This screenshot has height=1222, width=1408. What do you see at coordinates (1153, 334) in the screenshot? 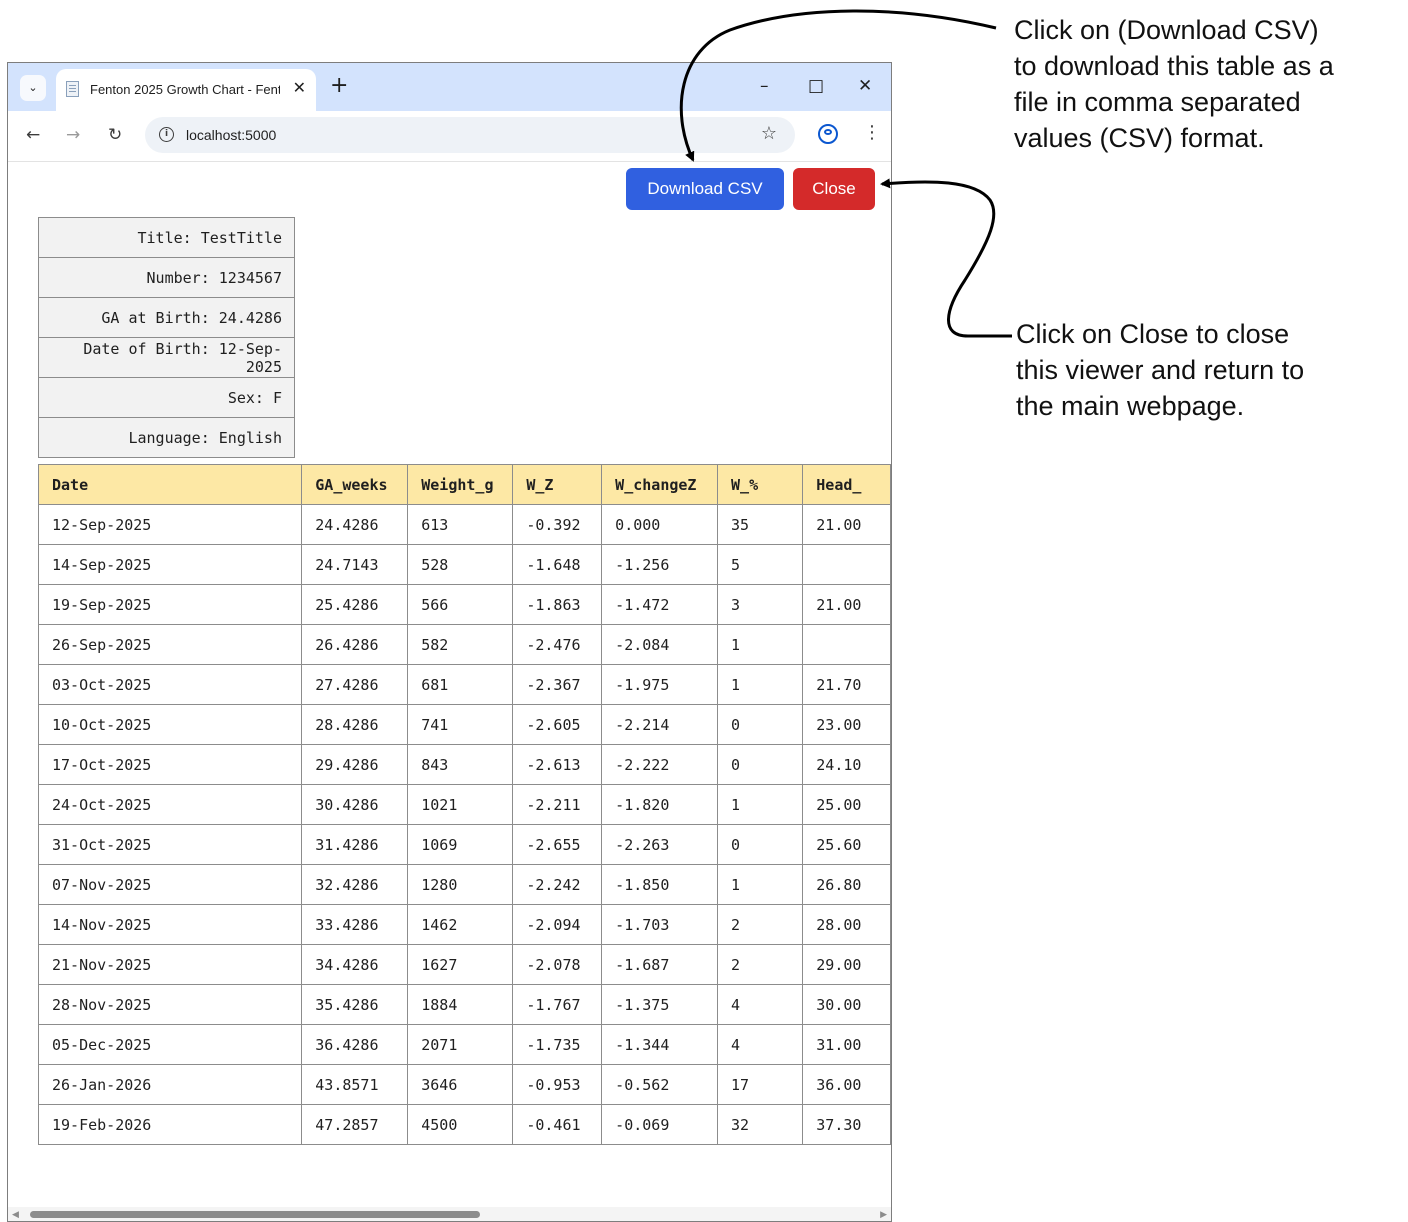
I see `annotation-line: Click on Close to close` at bounding box center [1153, 334].